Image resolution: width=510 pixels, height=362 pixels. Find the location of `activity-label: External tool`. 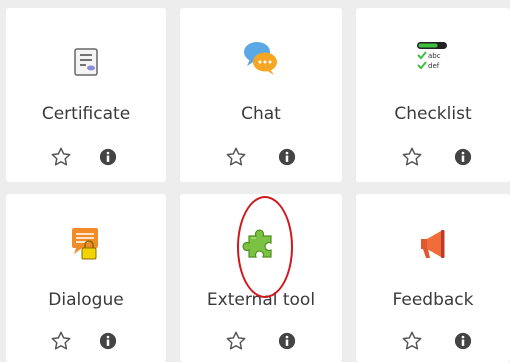

activity-label: External tool is located at coordinates (261, 300).